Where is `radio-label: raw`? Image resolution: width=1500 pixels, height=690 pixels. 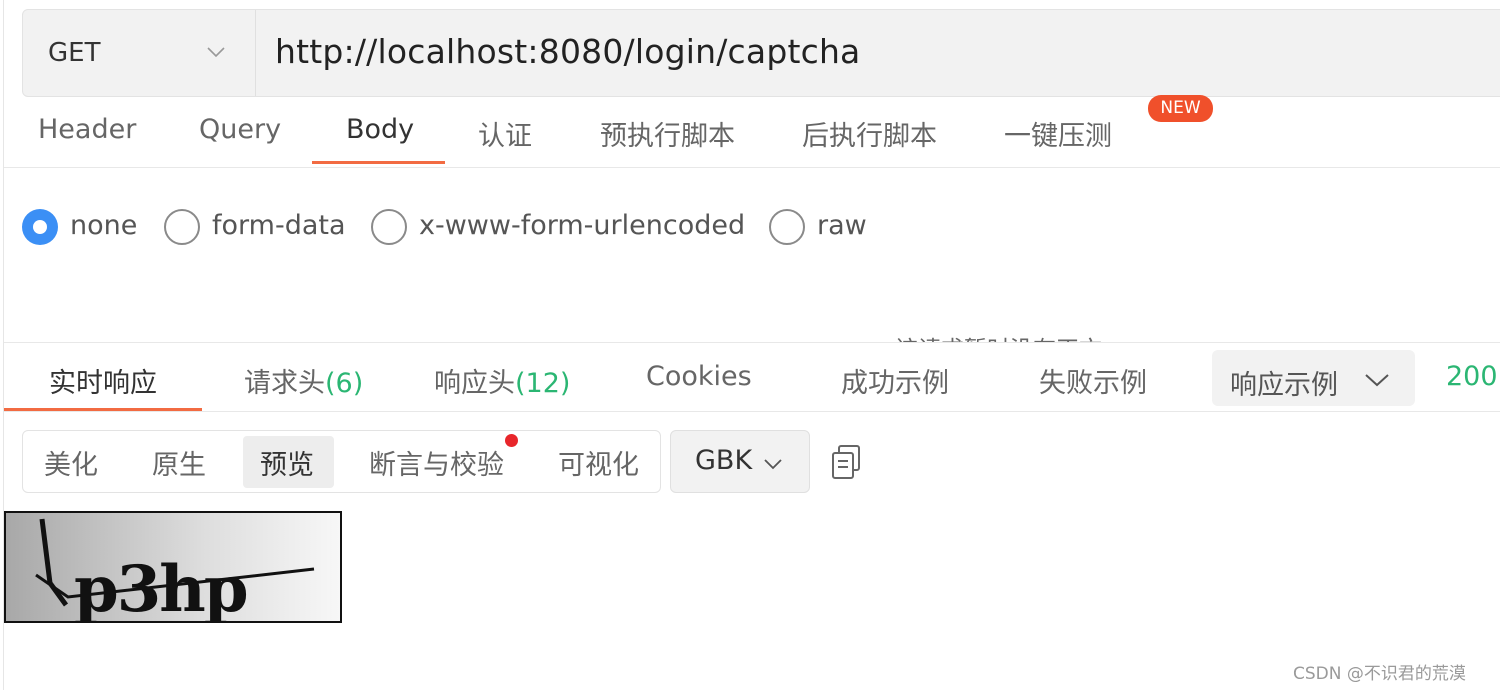
radio-label: raw is located at coordinates (842, 225).